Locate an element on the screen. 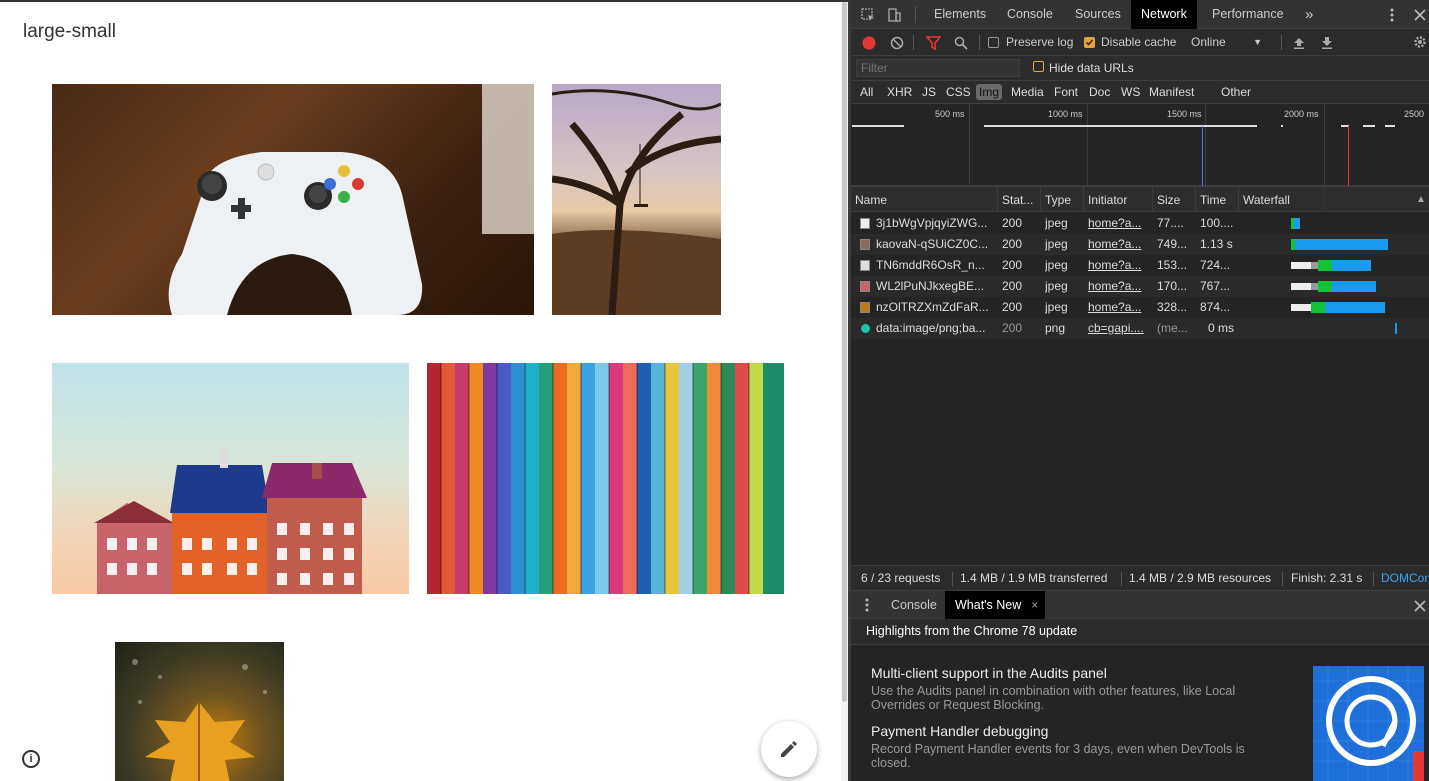  tab-sources: Sources is located at coordinates (1098, 14).